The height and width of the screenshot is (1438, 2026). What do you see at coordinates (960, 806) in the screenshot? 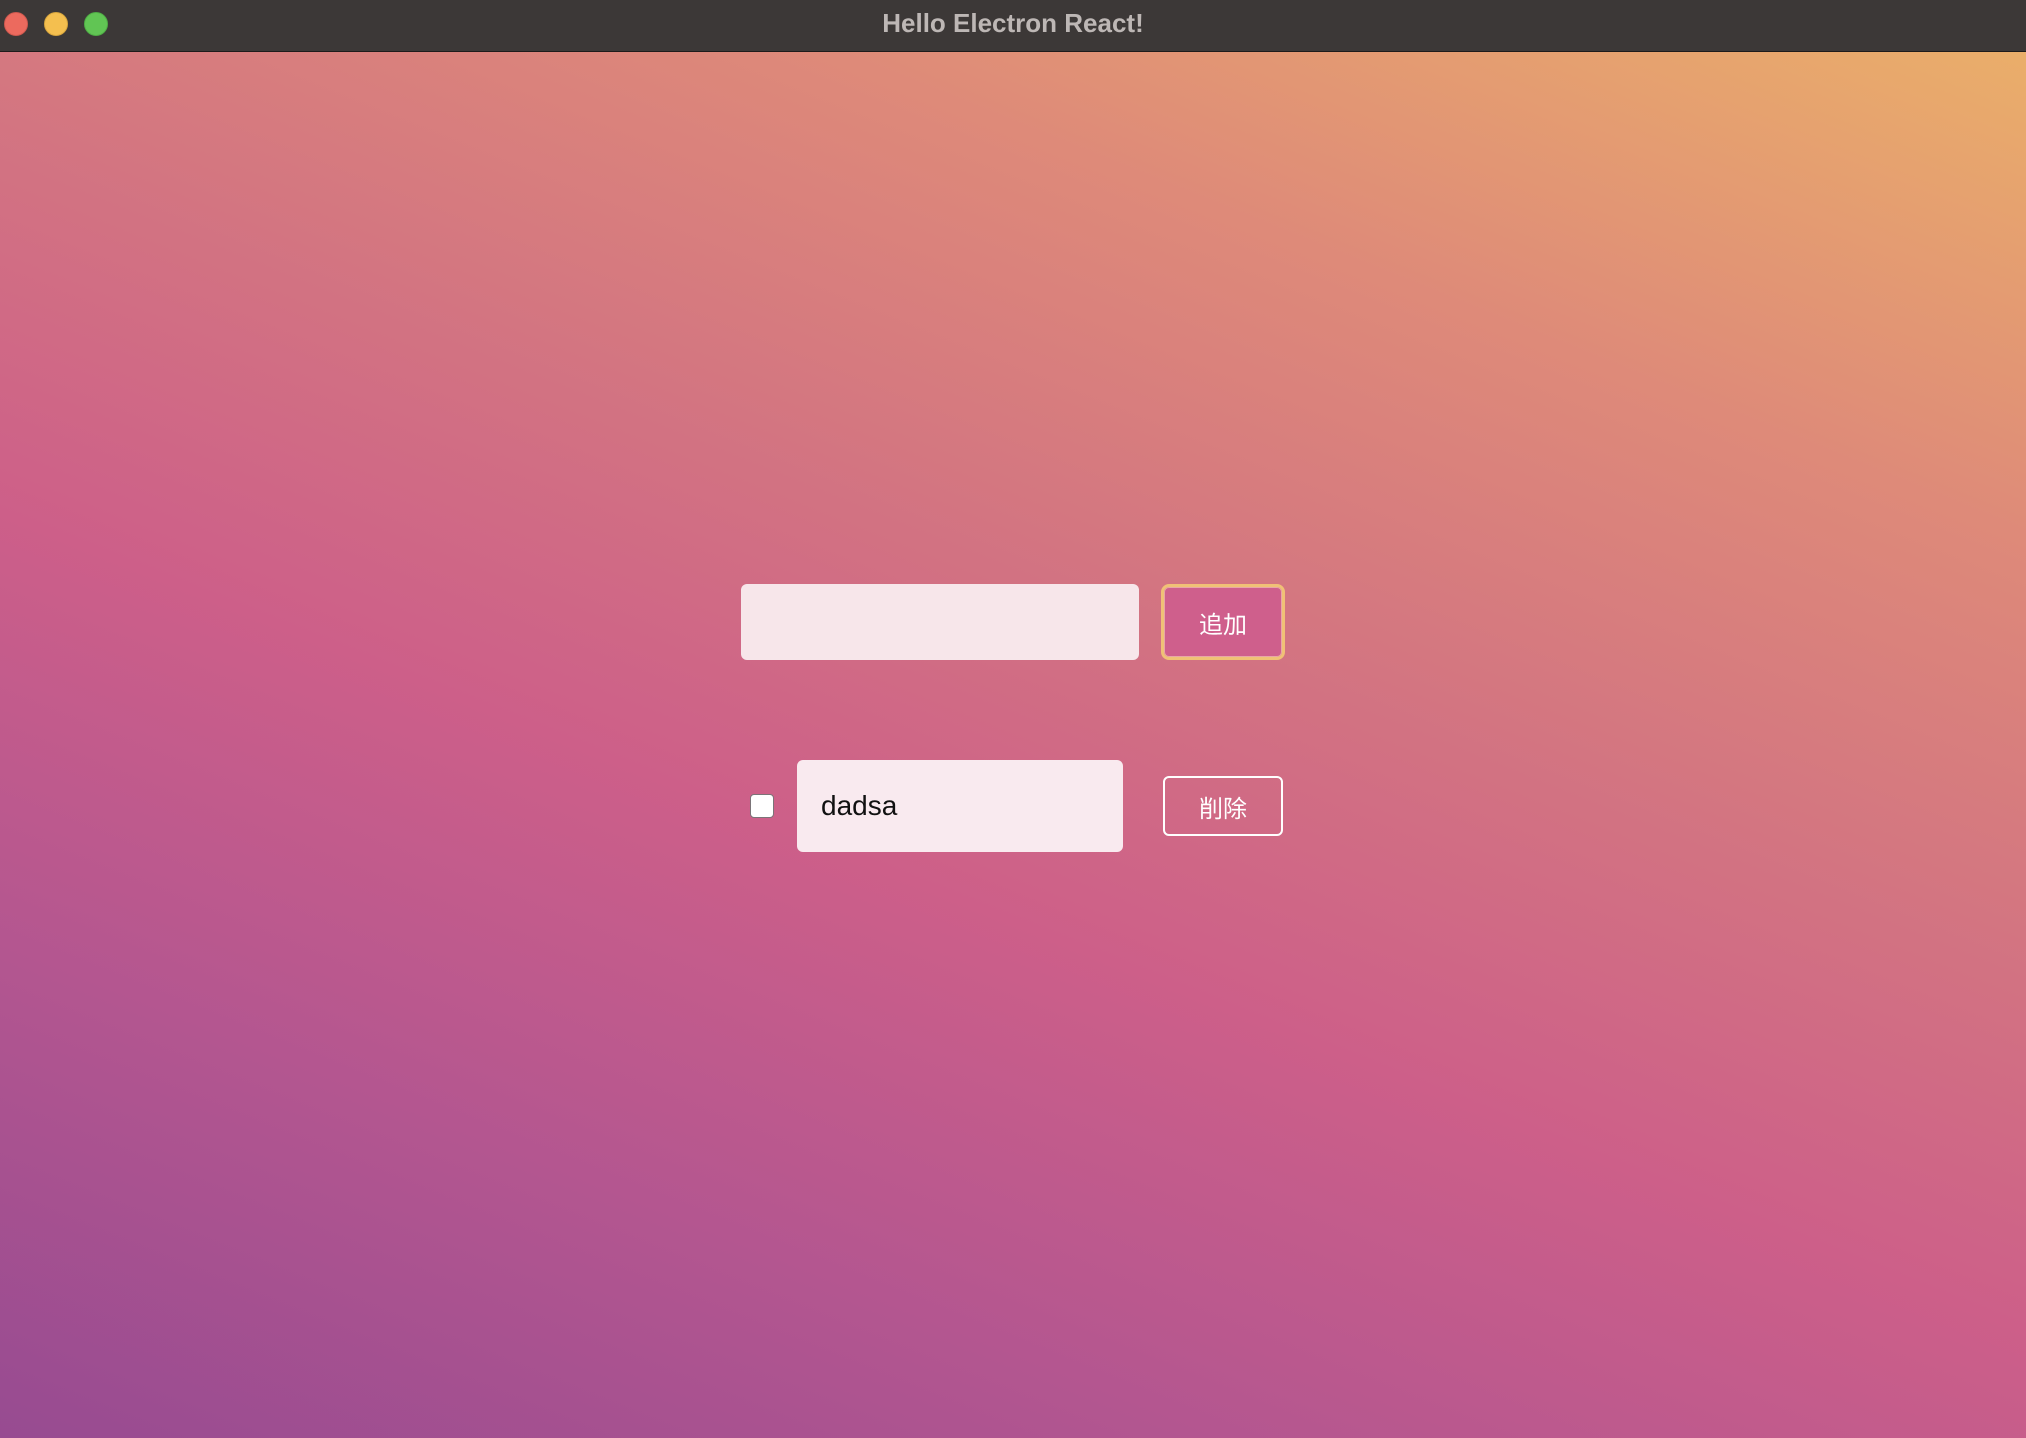
I see `todo-text-field` at bounding box center [960, 806].